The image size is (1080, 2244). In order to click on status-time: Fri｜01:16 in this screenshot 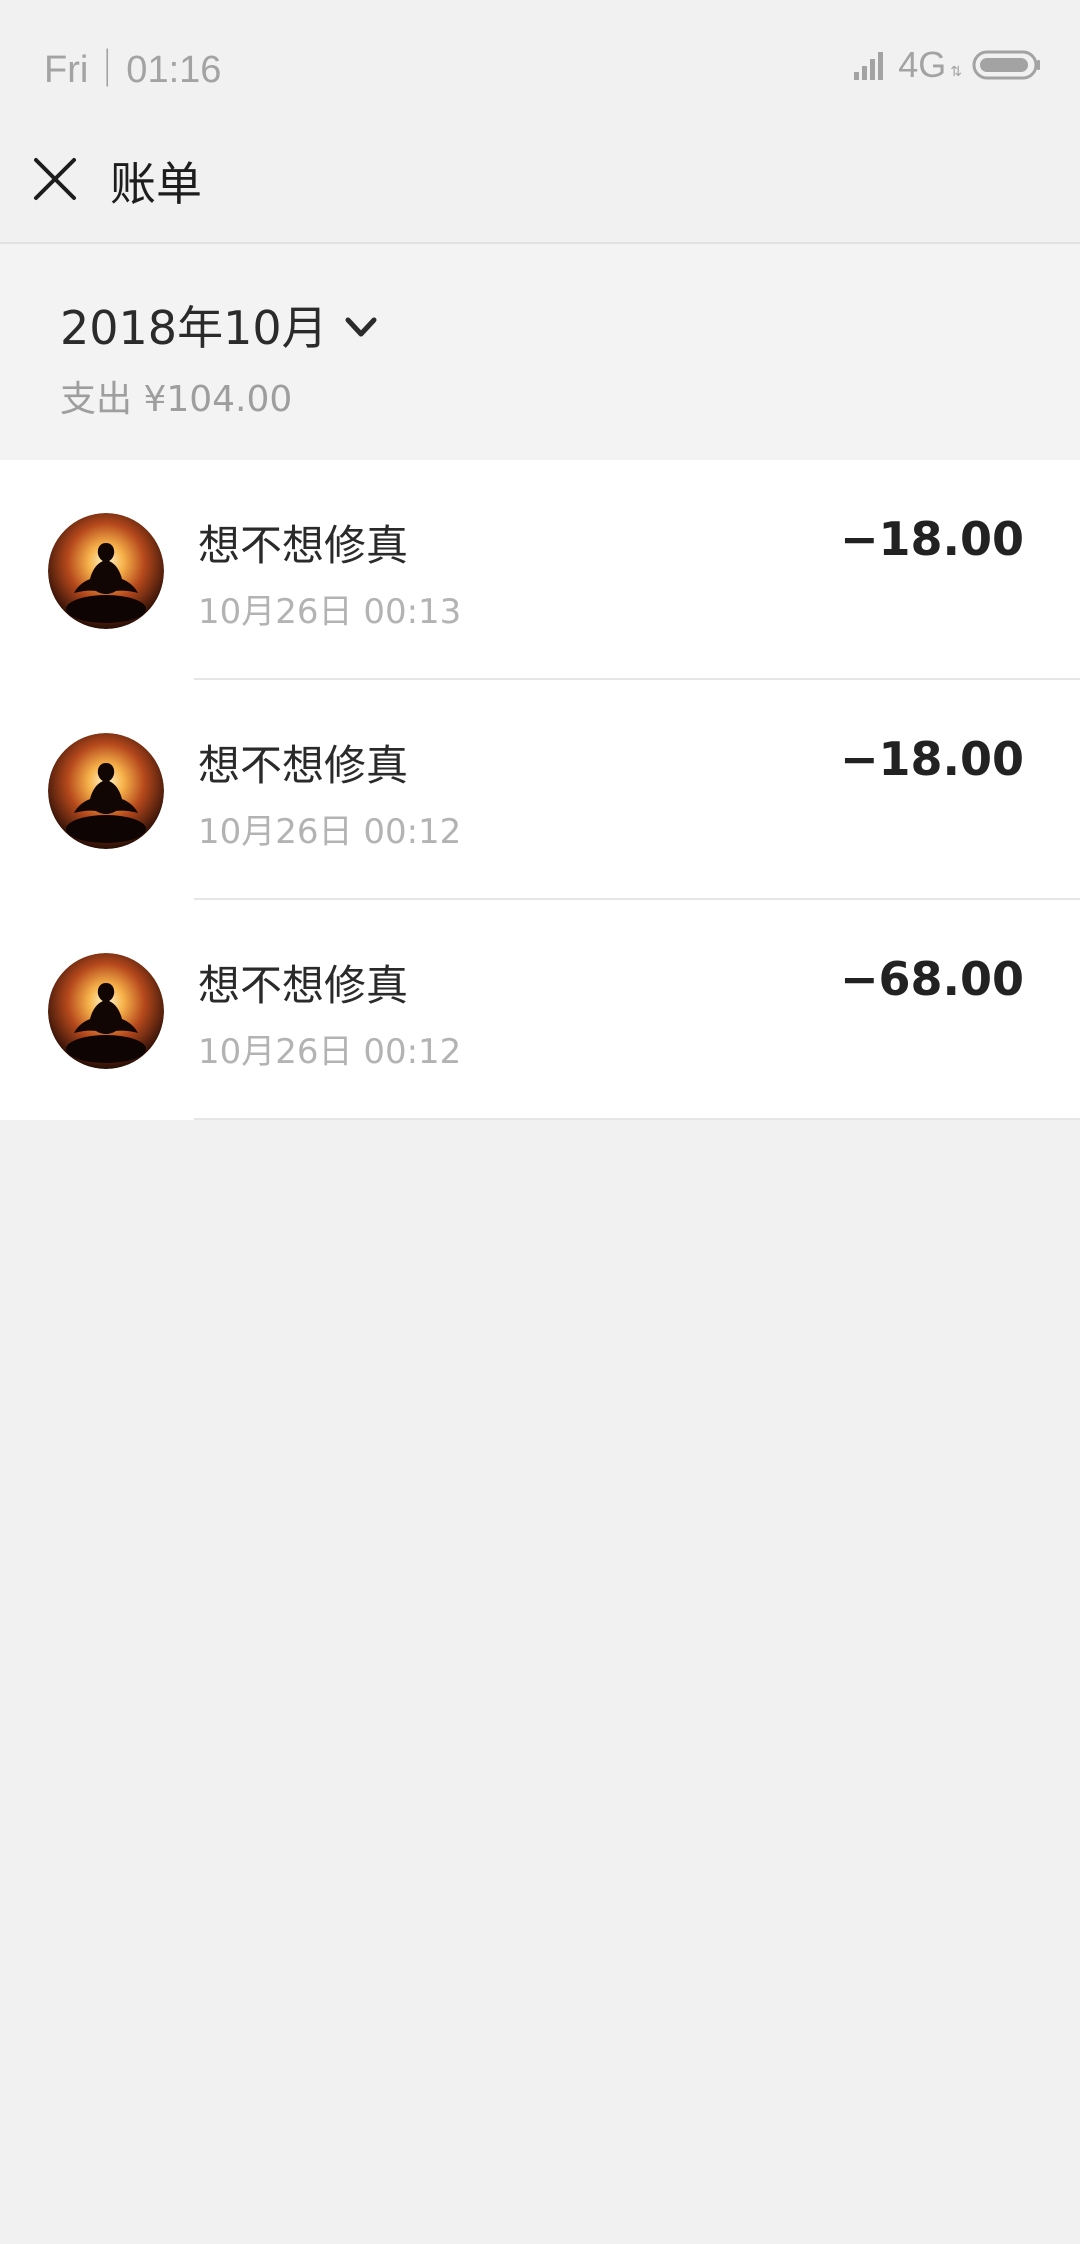, I will do `click(133, 70)`.